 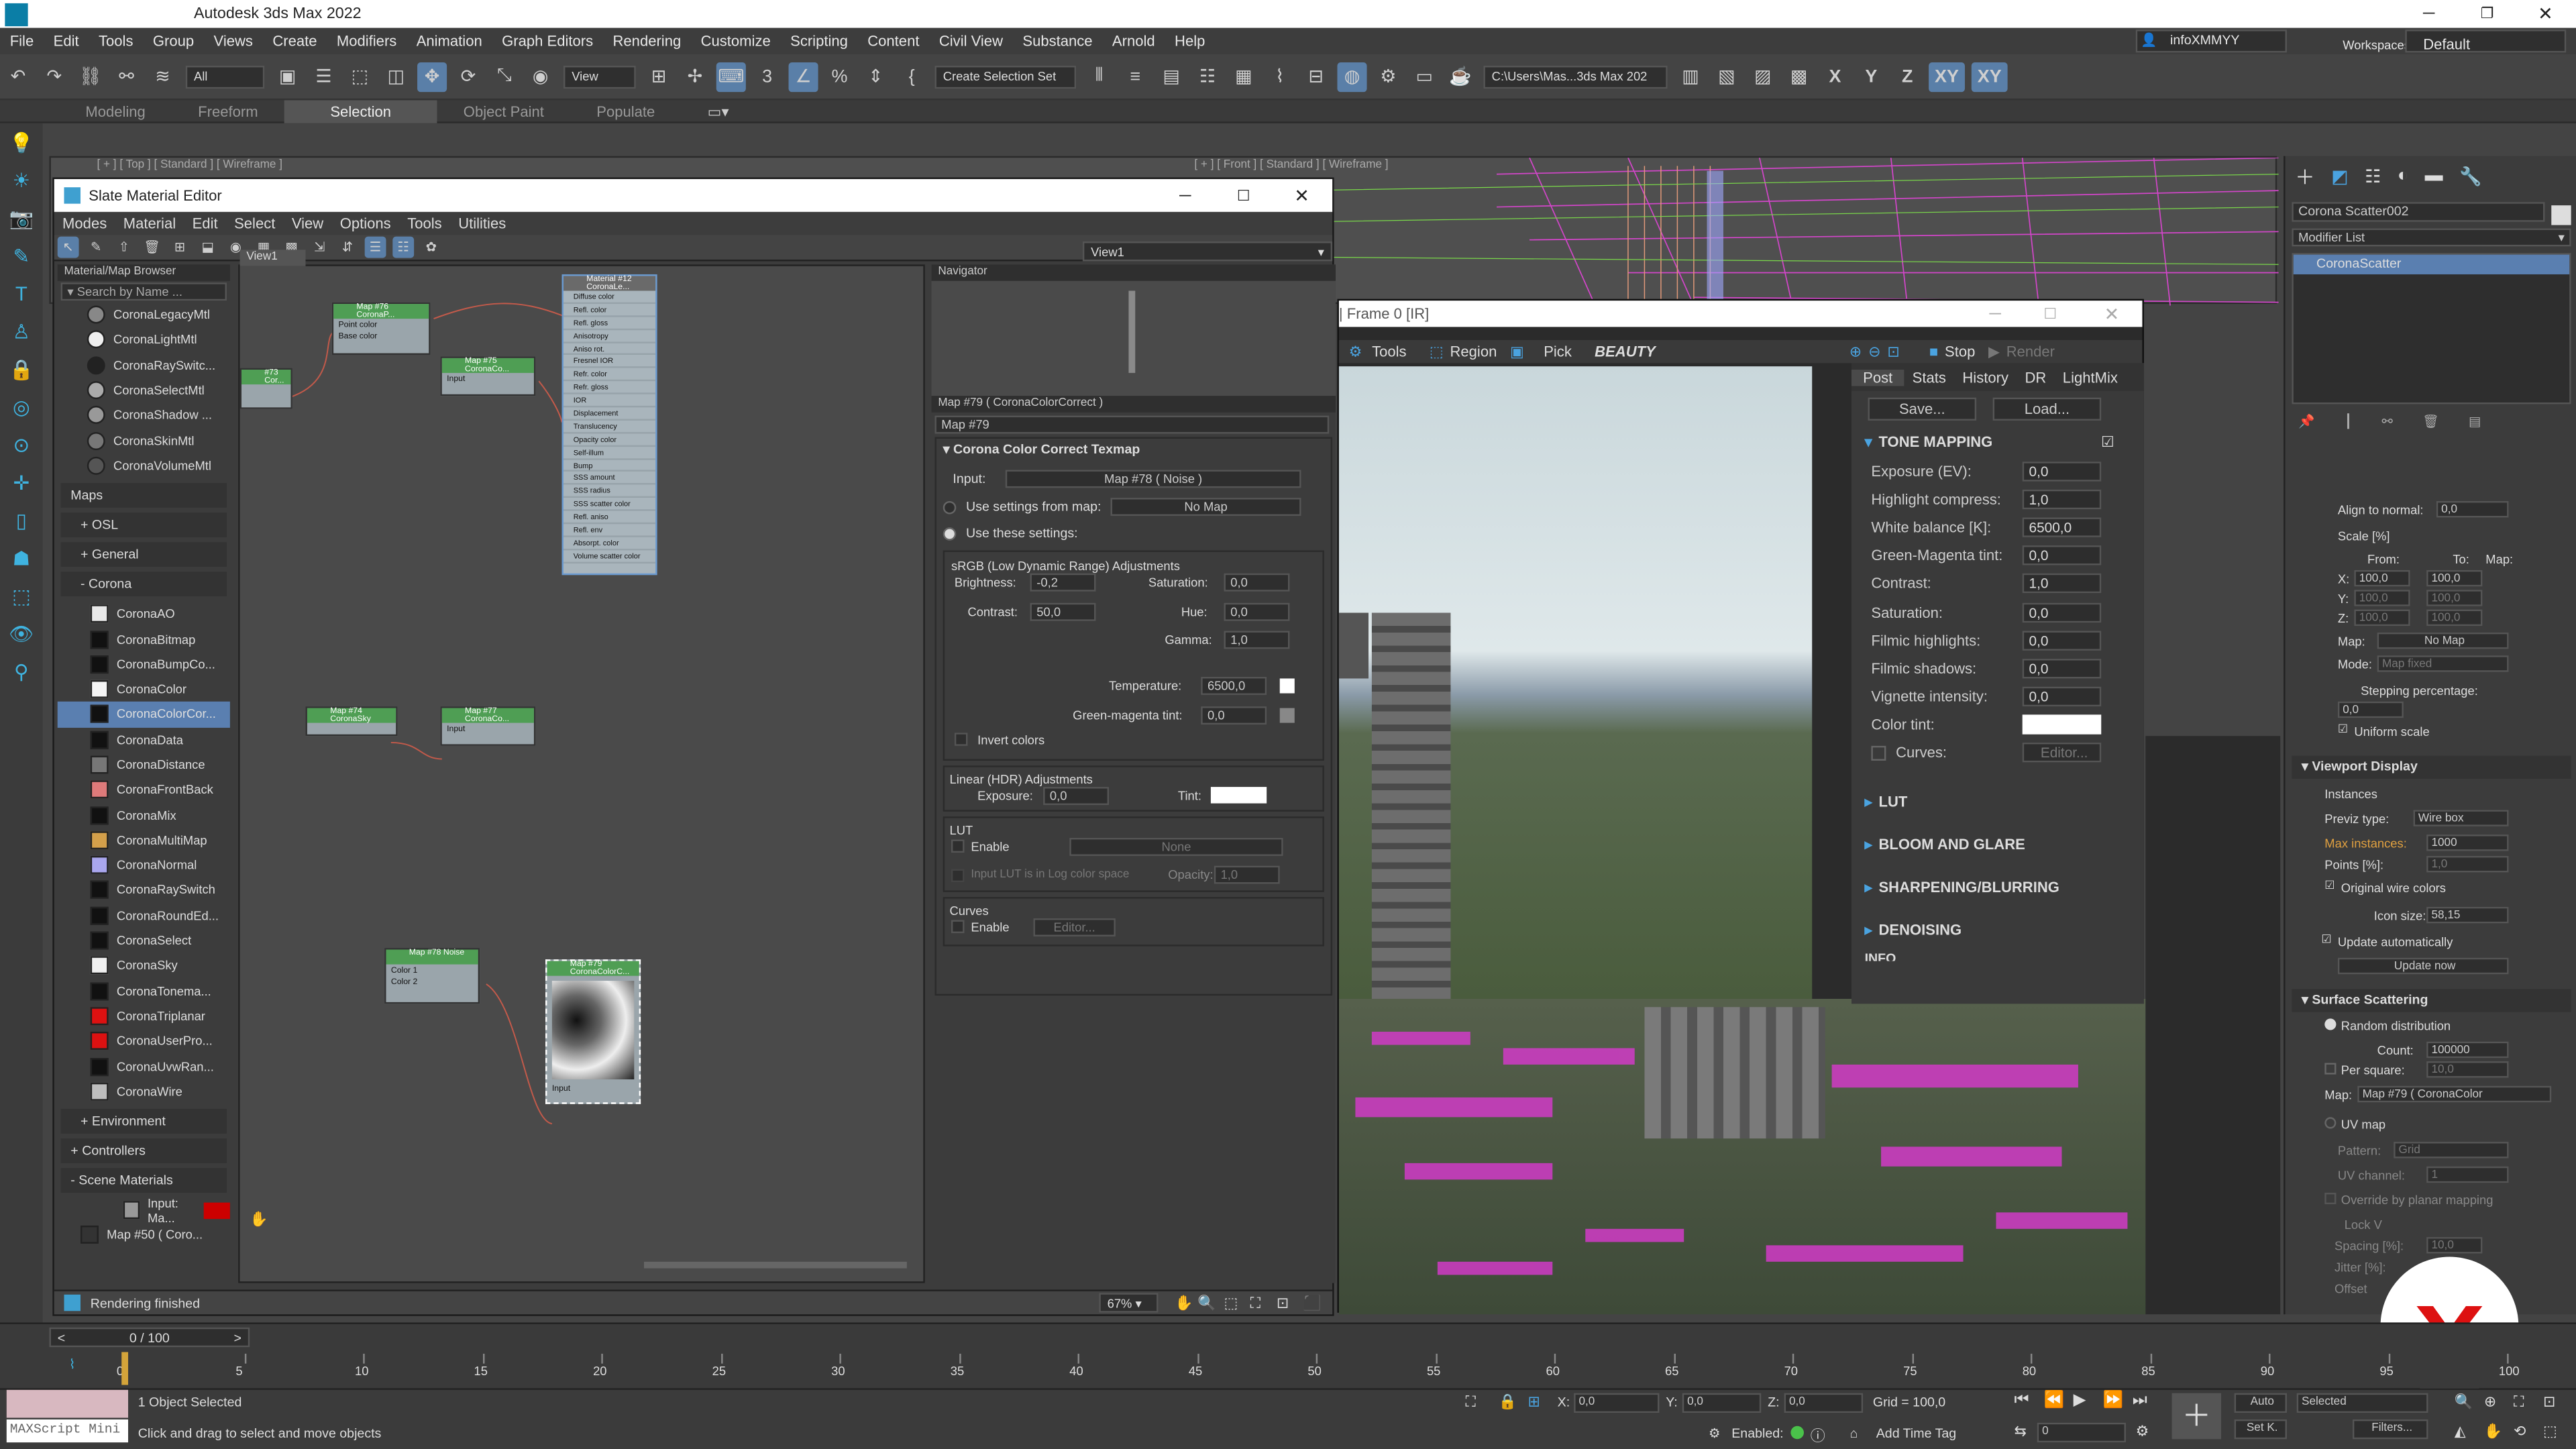 I want to click on menu-animation: Animation, so click(x=449, y=41).